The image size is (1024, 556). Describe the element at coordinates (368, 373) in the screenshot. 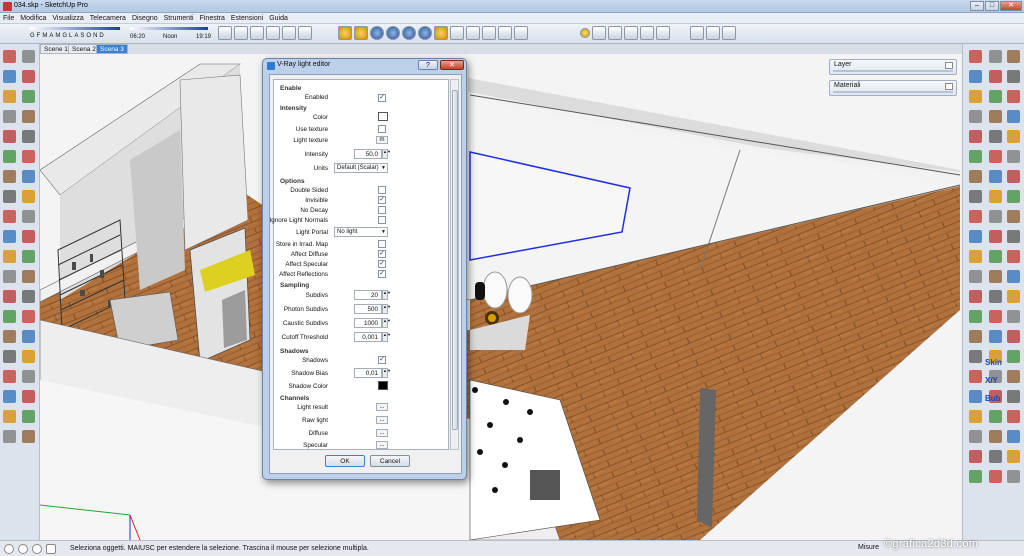

I see `shadow-bias-input: 0,01` at that location.